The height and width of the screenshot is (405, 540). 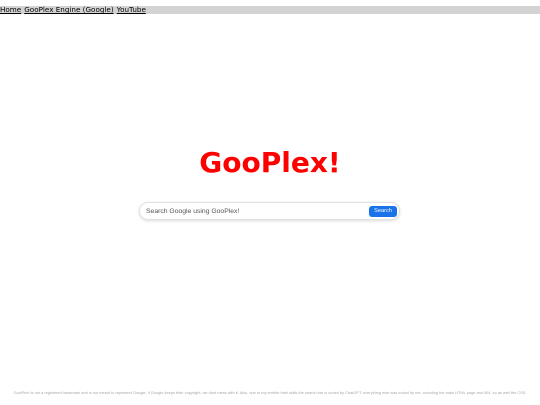 I want to click on nav-link-gooplex-engine: GooPlex Engine (Google), so click(x=68, y=10).